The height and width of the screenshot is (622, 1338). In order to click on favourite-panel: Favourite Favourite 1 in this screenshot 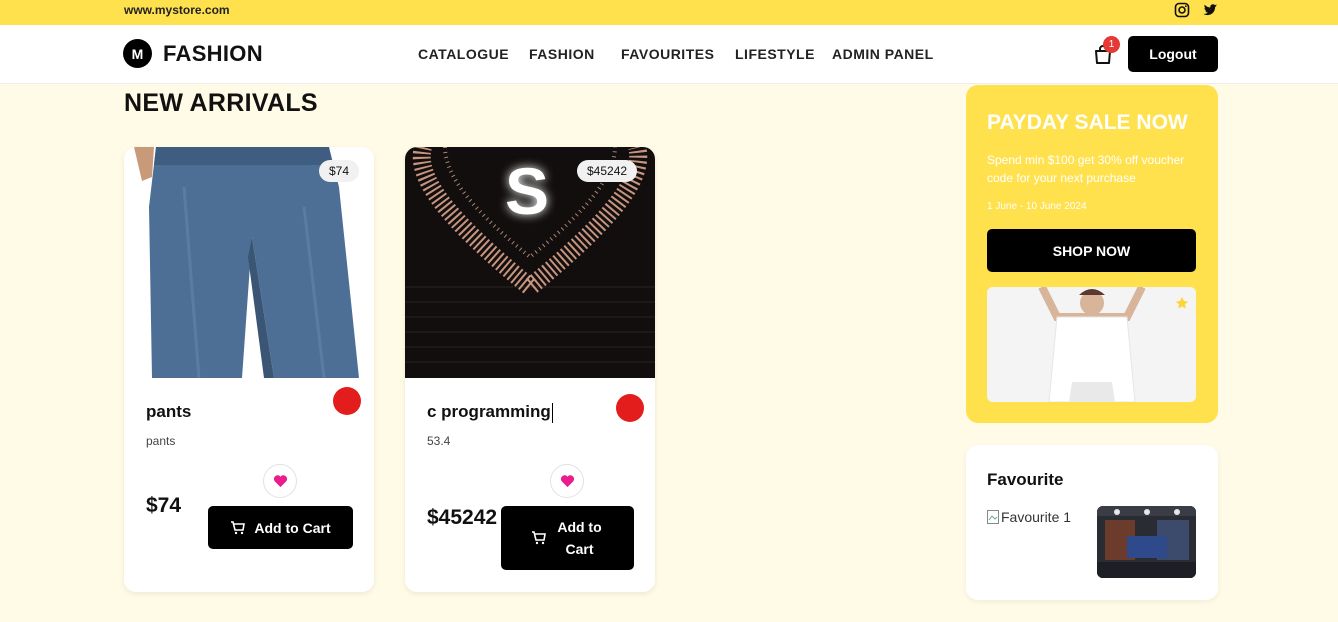, I will do `click(1092, 522)`.